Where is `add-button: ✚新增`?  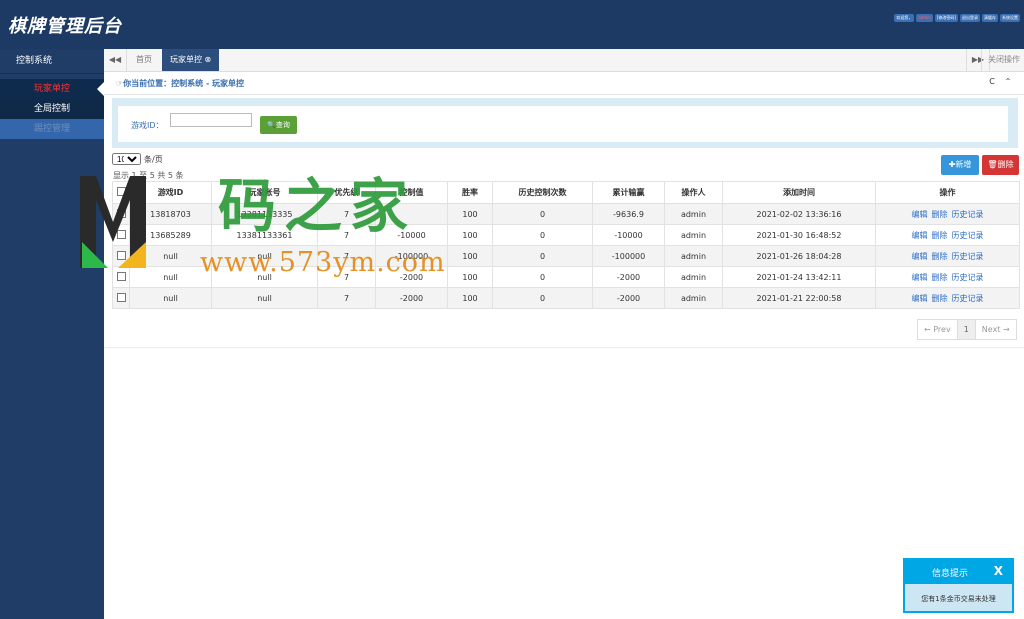
add-button: ✚新增 is located at coordinates (960, 165).